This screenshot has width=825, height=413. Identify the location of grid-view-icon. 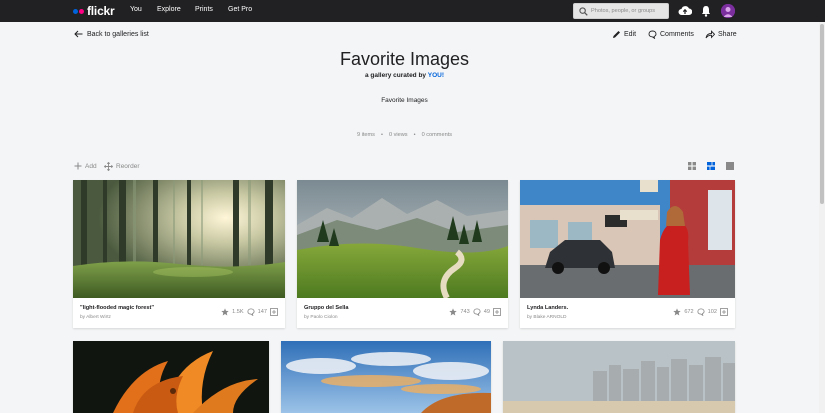
(692, 166).